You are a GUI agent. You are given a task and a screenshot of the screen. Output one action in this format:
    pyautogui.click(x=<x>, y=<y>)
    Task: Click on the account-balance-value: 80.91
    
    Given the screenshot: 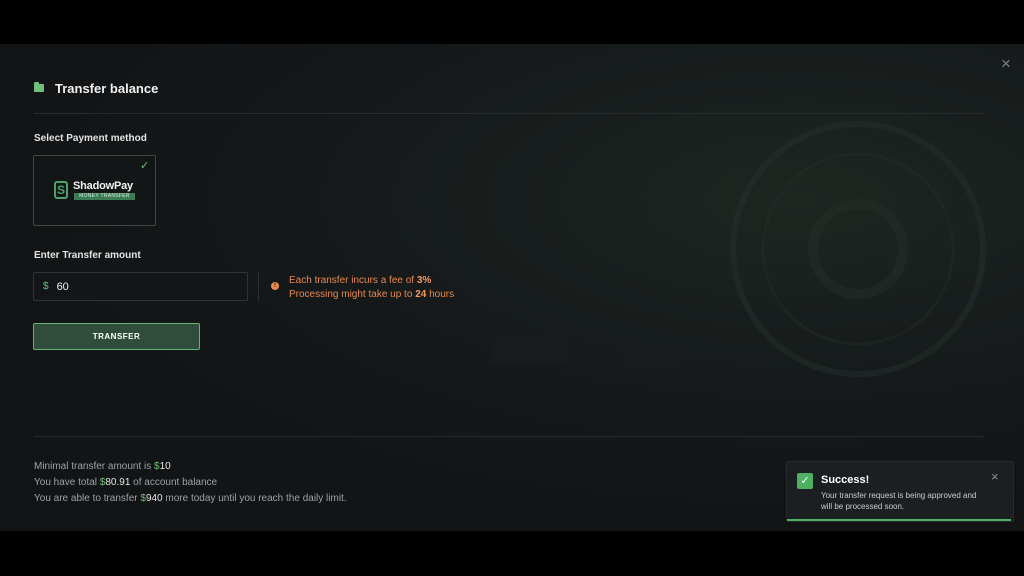 What is the action you would take?
    pyautogui.click(x=118, y=482)
    